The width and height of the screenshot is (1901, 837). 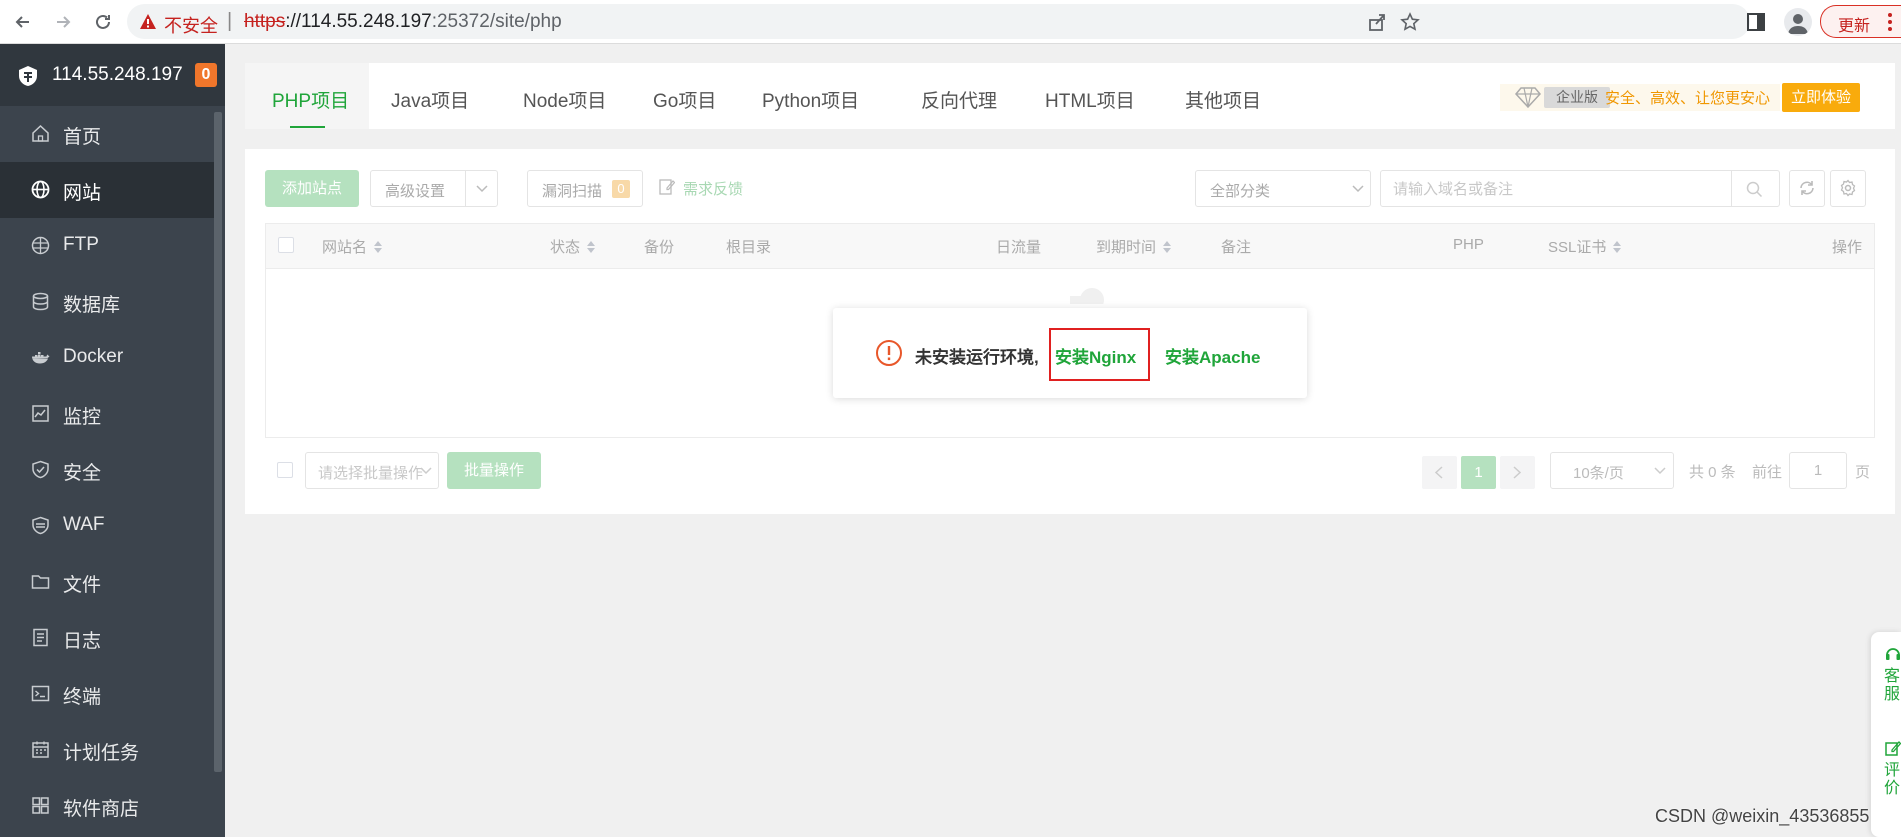 I want to click on empty-state-icon, so click(x=1087, y=296).